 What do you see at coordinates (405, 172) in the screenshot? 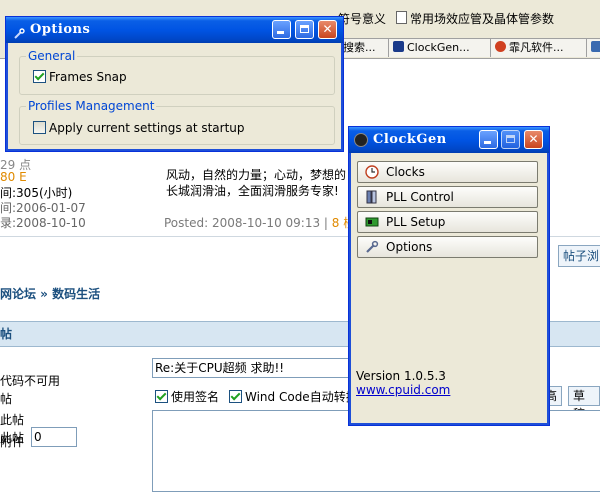
I see `clocks-label: Clocks` at bounding box center [405, 172].